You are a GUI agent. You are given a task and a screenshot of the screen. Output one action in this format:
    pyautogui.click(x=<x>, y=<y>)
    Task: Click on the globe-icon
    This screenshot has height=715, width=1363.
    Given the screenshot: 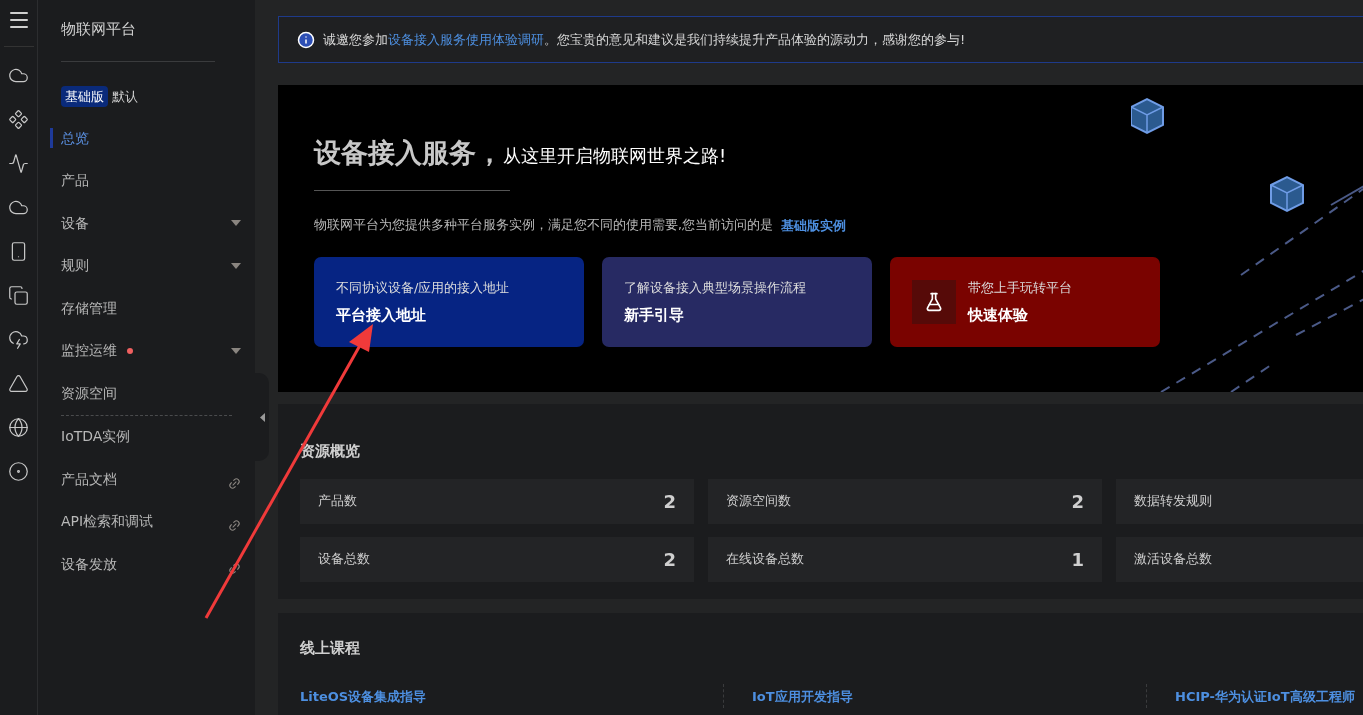 What is the action you would take?
    pyautogui.click(x=18, y=427)
    